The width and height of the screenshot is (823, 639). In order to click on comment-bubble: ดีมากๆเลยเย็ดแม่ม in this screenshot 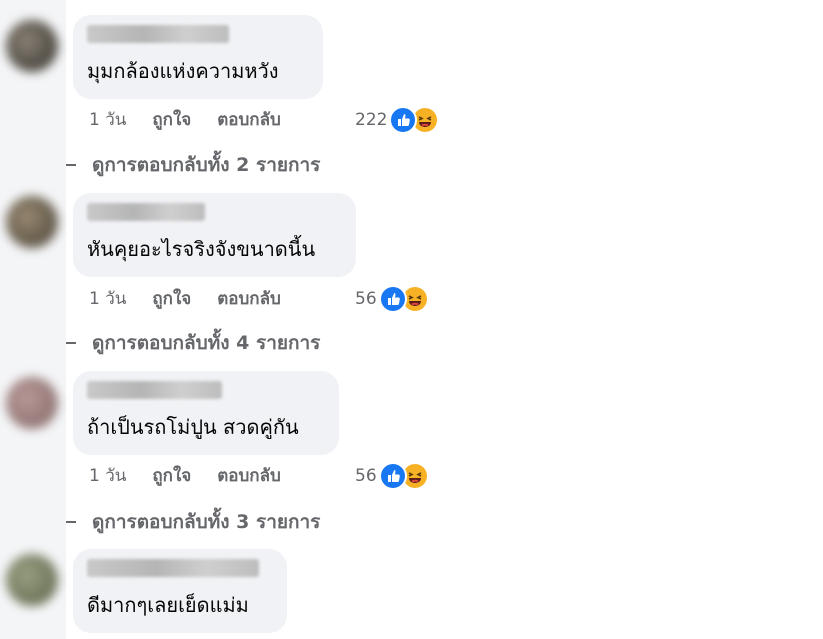, I will do `click(180, 591)`.